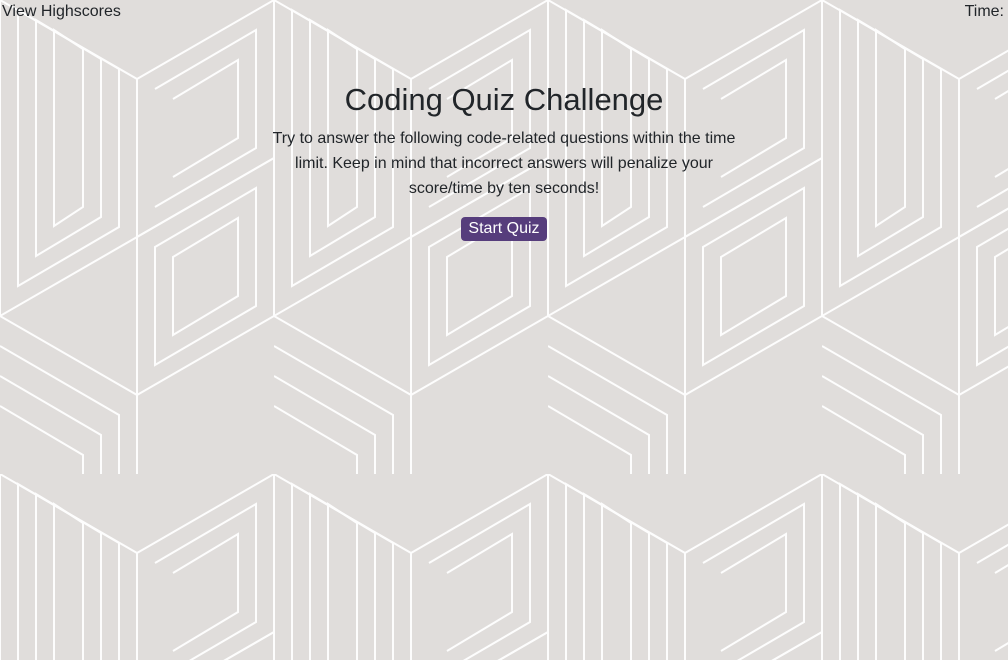  Describe the element at coordinates (504, 229) in the screenshot. I see `start-quiz-button: Start Quiz` at that location.